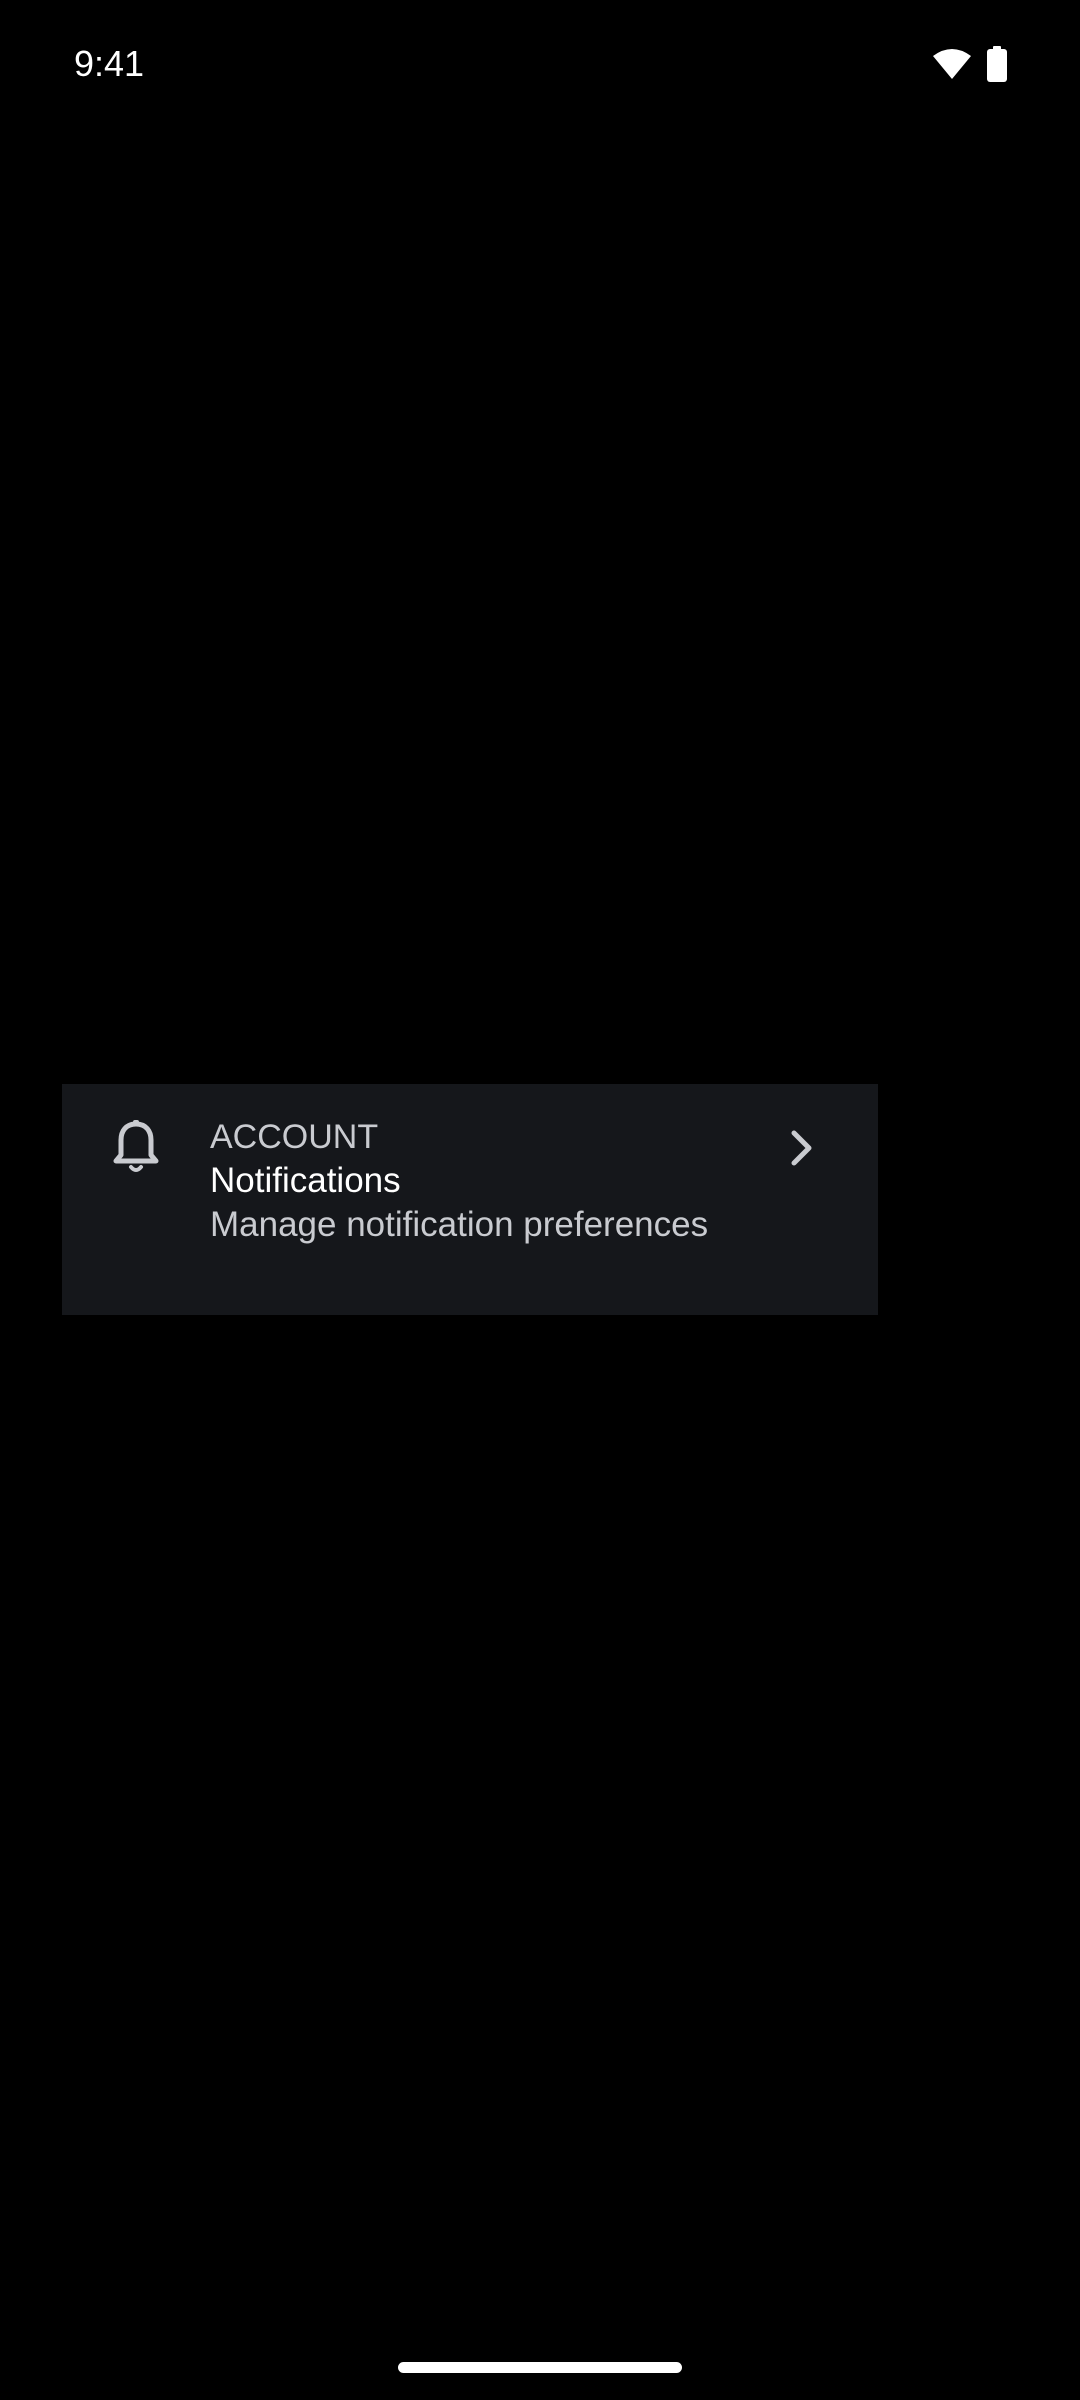  Describe the element at coordinates (305, 1180) in the screenshot. I see `settings-item-title: Notifications` at that location.